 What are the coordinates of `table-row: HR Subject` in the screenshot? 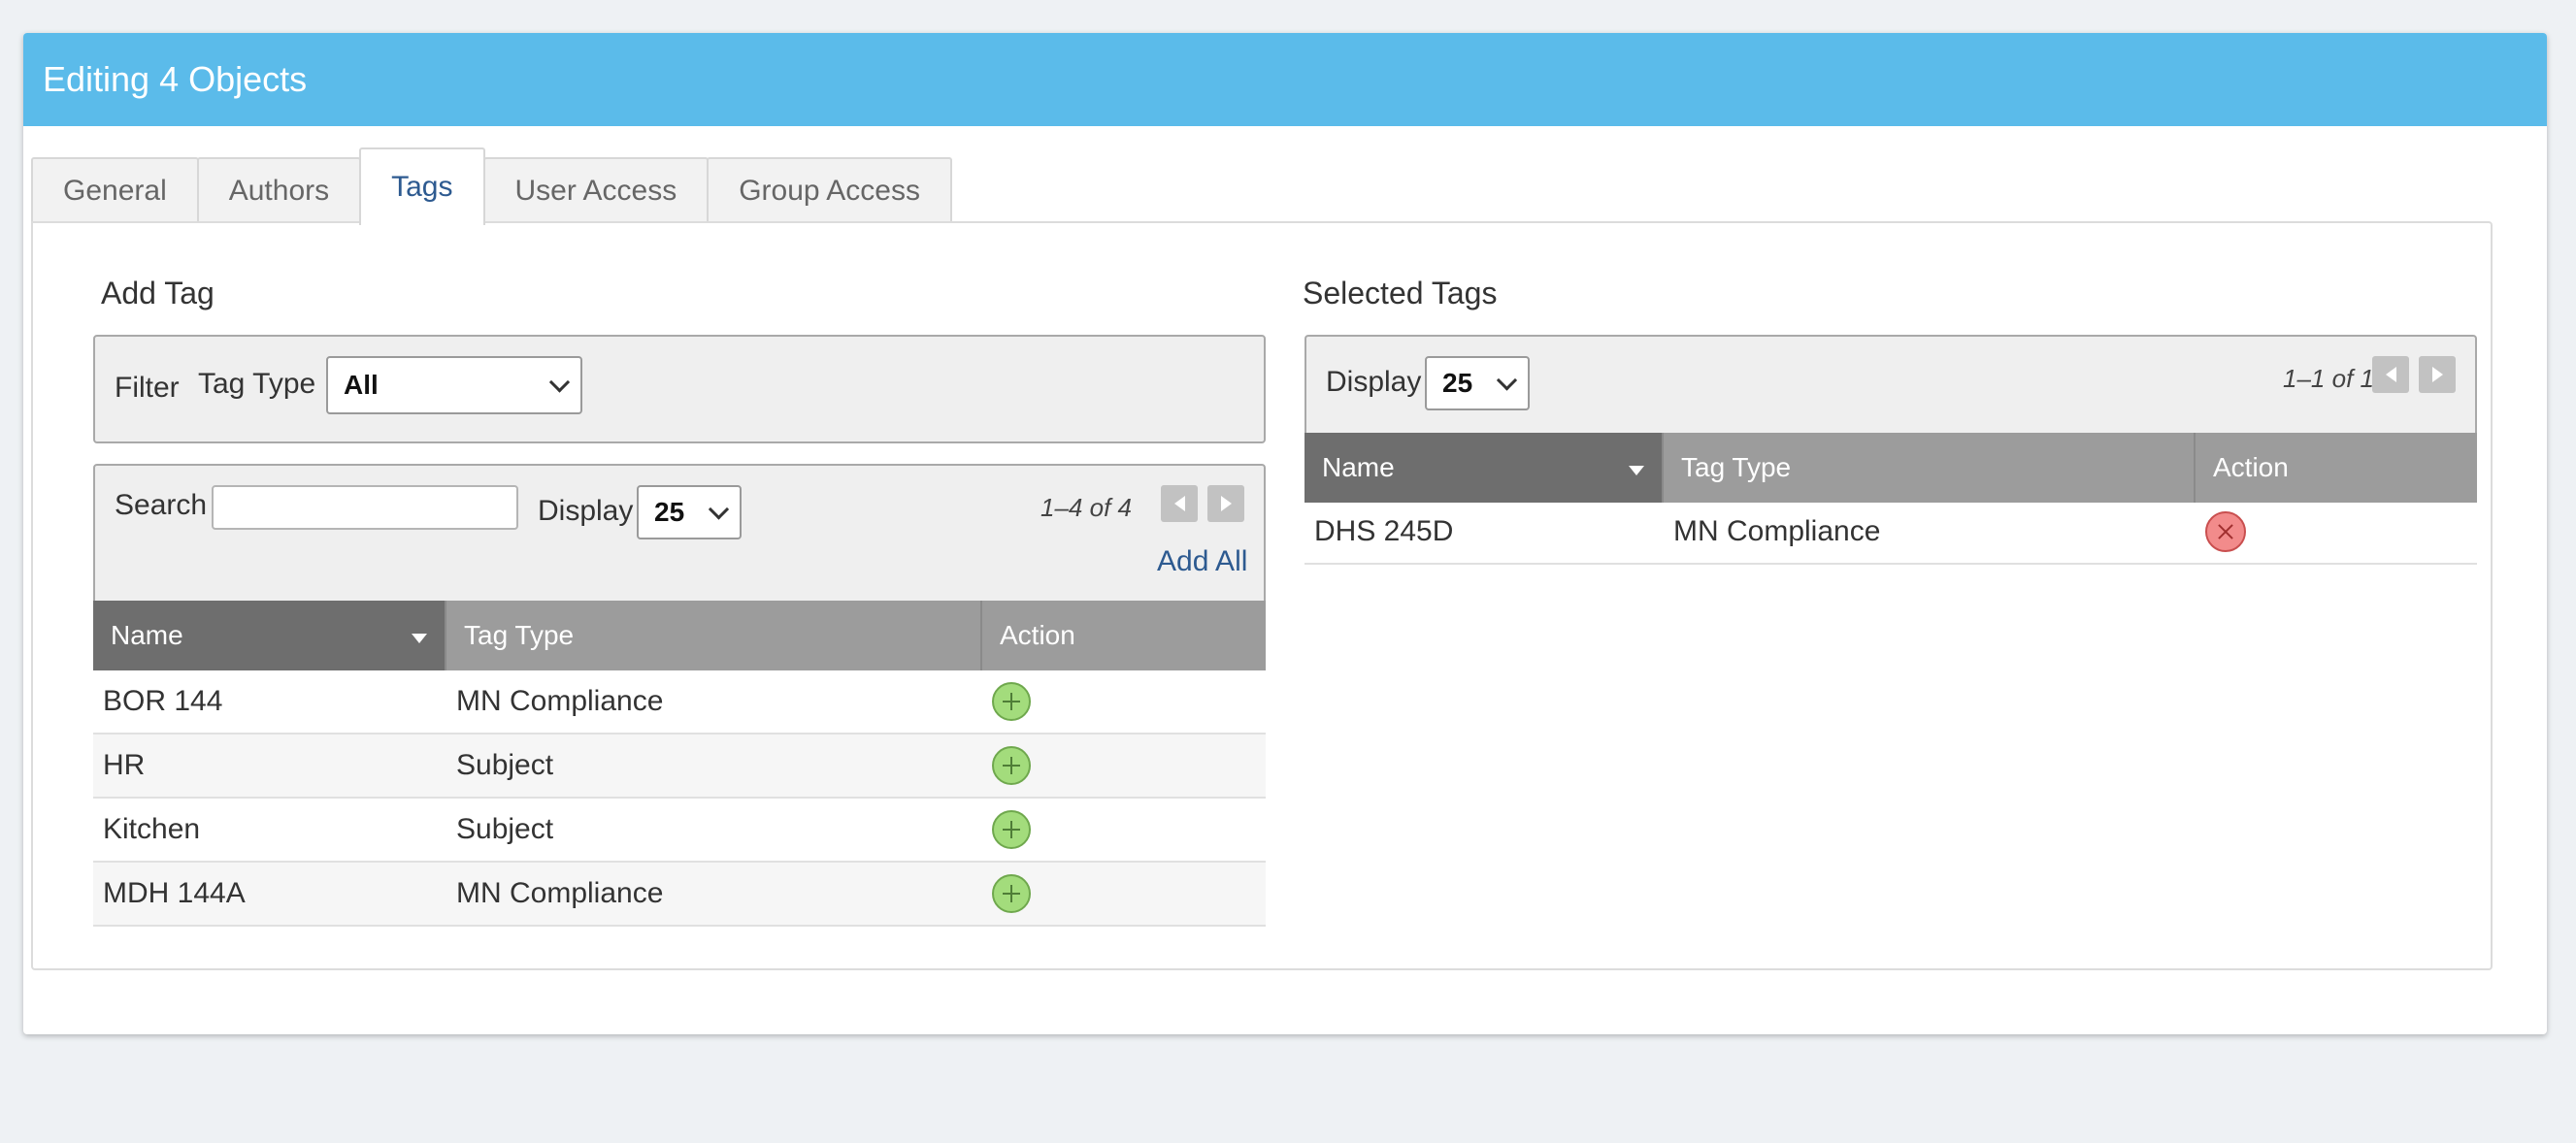 It's located at (679, 767).